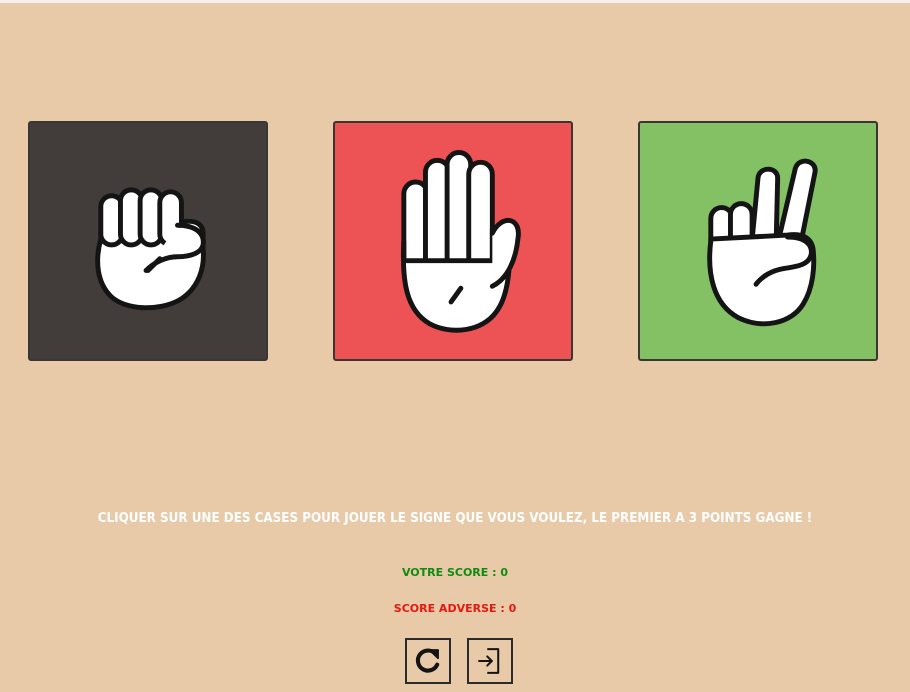 Image resolution: width=910 pixels, height=692 pixels. I want to click on player-score-label: VOTRE SCORE, so click(445, 572).